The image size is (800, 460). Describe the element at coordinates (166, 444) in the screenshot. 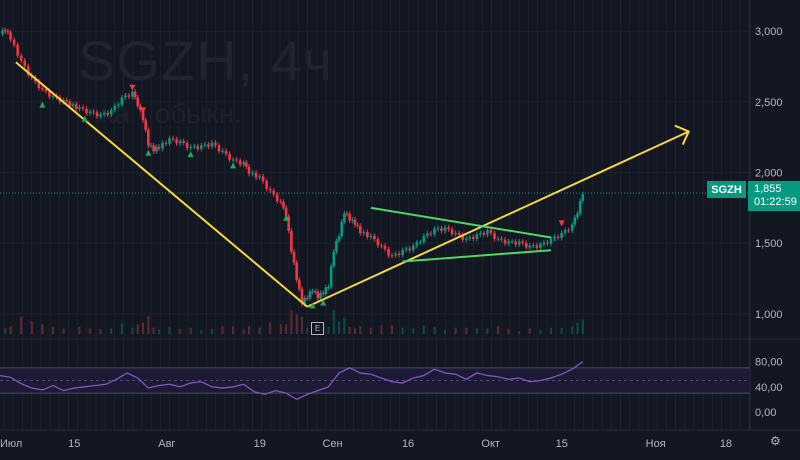

I see `time-axis-label: Авг` at that location.